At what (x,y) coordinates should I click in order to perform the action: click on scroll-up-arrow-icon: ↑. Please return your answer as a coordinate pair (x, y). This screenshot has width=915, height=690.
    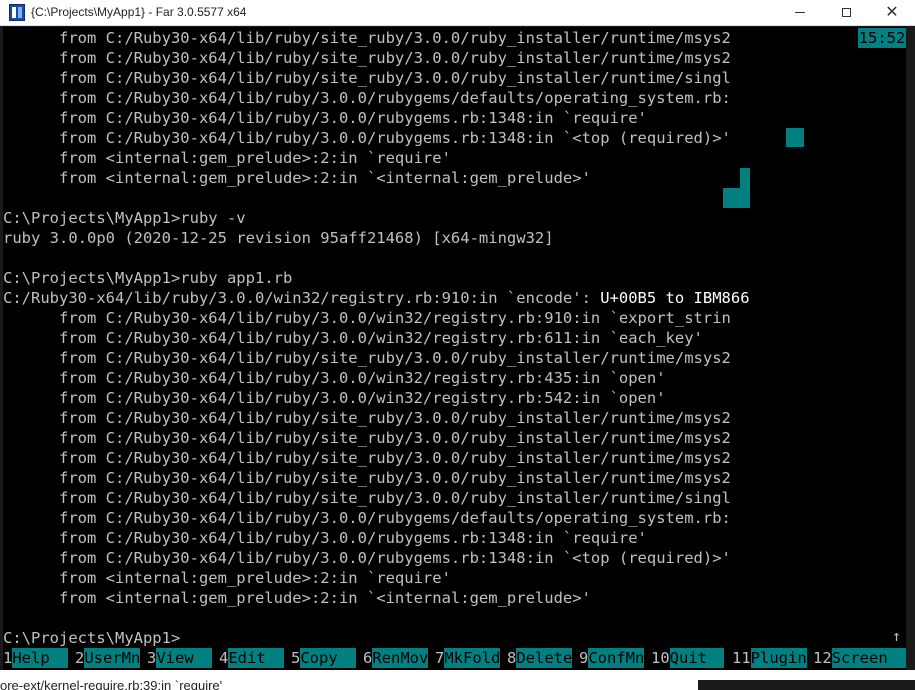
    Looking at the image, I should click on (896, 636).